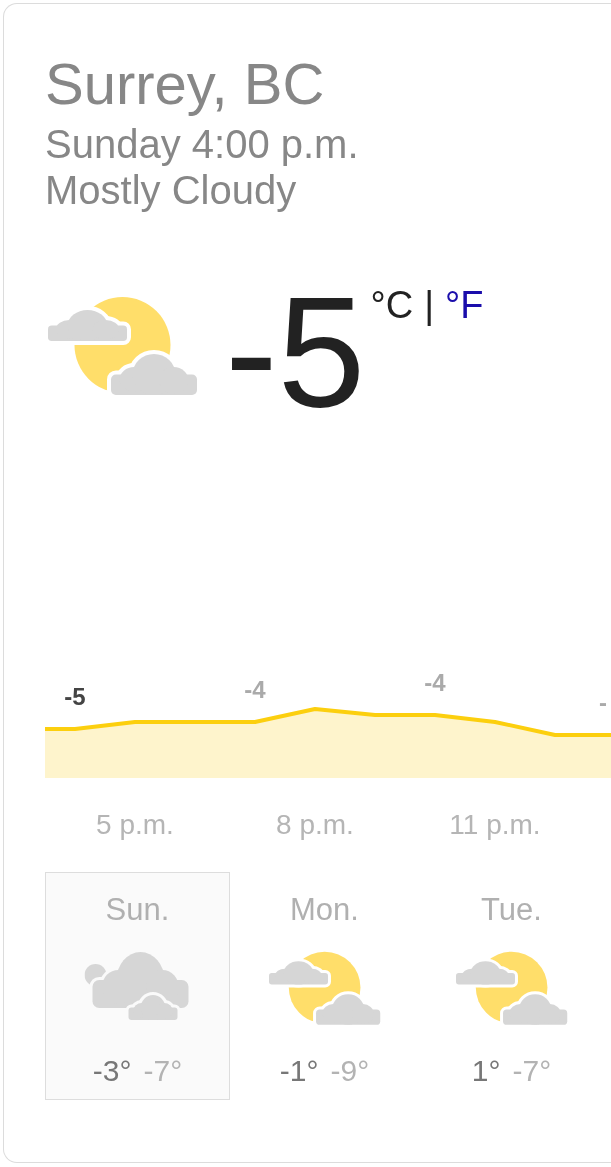 The image size is (611, 1167). Describe the element at coordinates (75, 697) in the screenshot. I see `temperature-label: -5` at that location.